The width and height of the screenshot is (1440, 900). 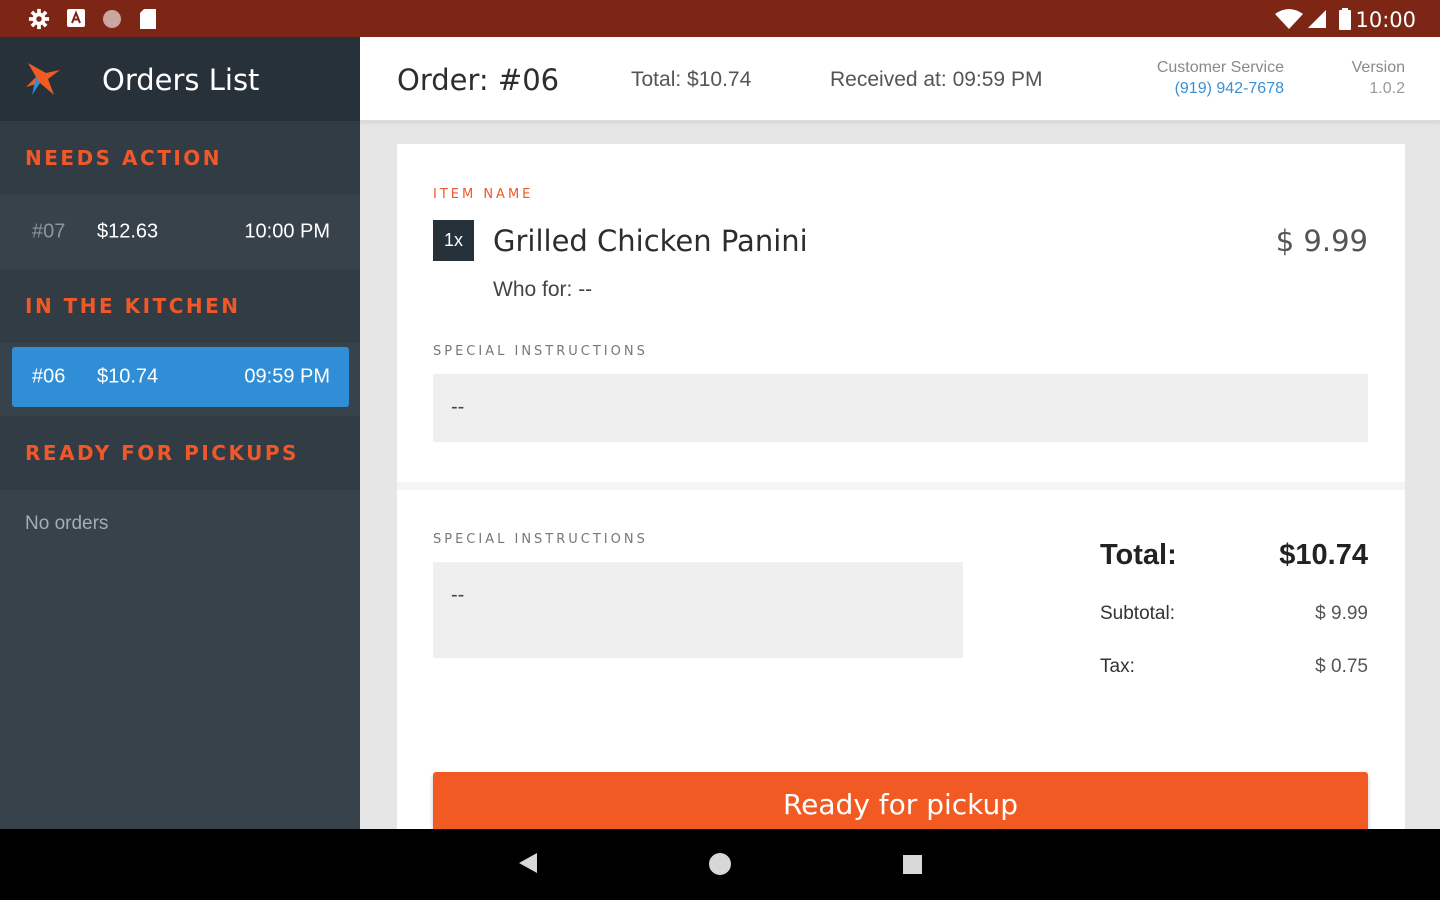 I want to click on order-number: #07, so click(x=49, y=231).